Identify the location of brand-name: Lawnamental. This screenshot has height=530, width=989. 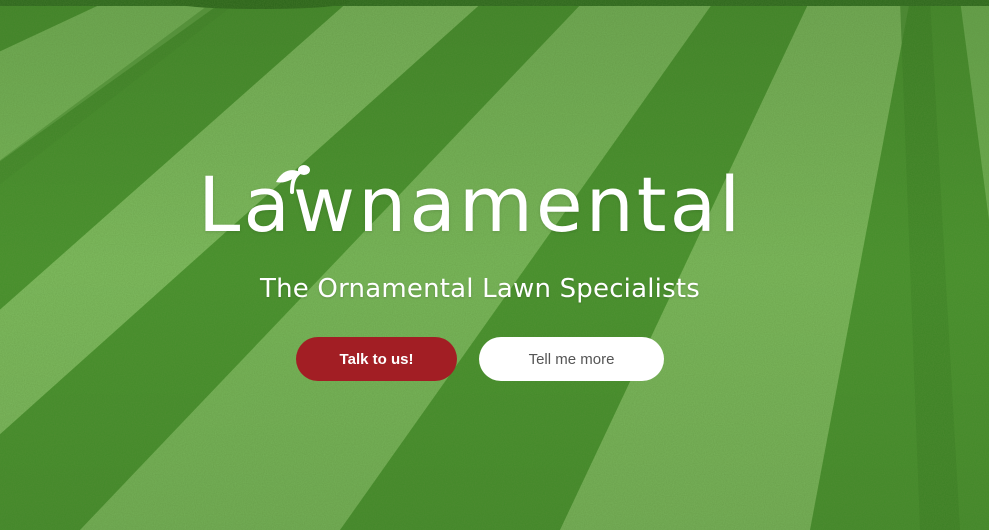
(471, 204).